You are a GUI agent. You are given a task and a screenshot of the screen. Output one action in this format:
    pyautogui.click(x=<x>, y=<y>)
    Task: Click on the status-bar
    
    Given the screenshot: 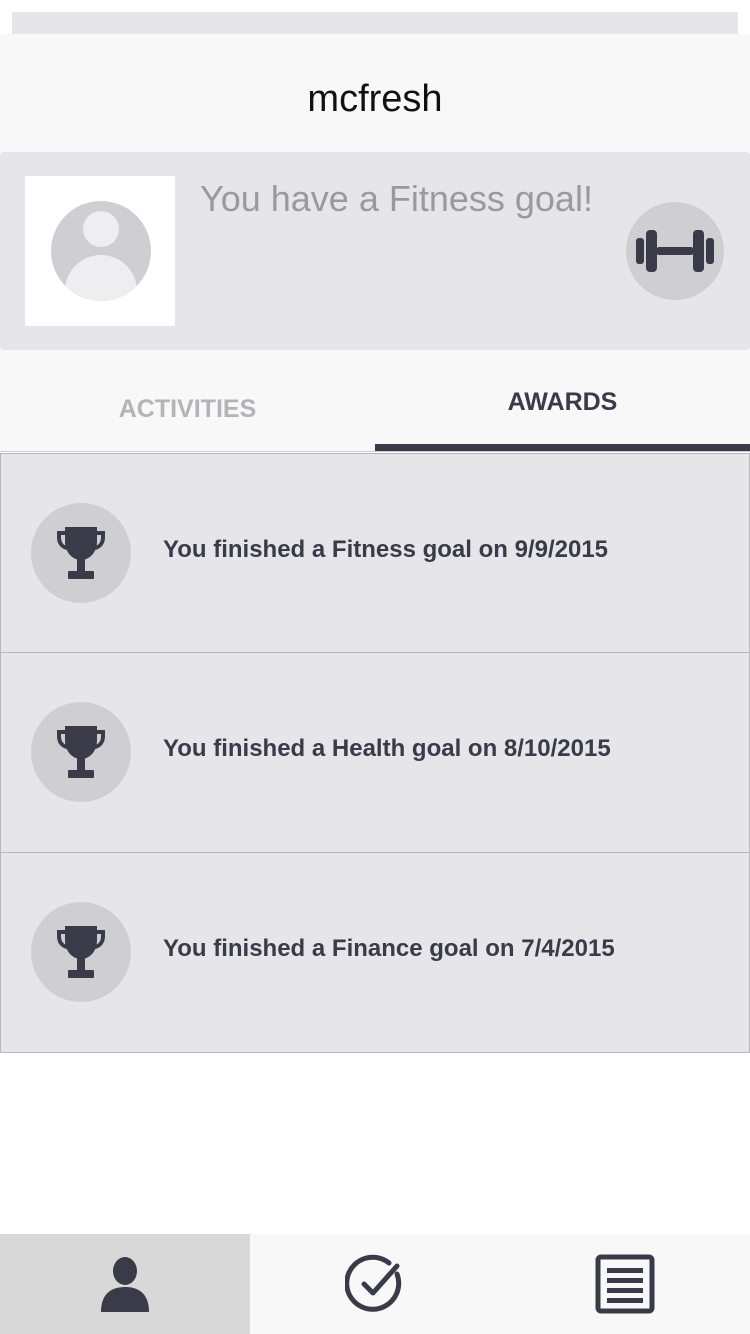 What is the action you would take?
    pyautogui.click(x=375, y=23)
    